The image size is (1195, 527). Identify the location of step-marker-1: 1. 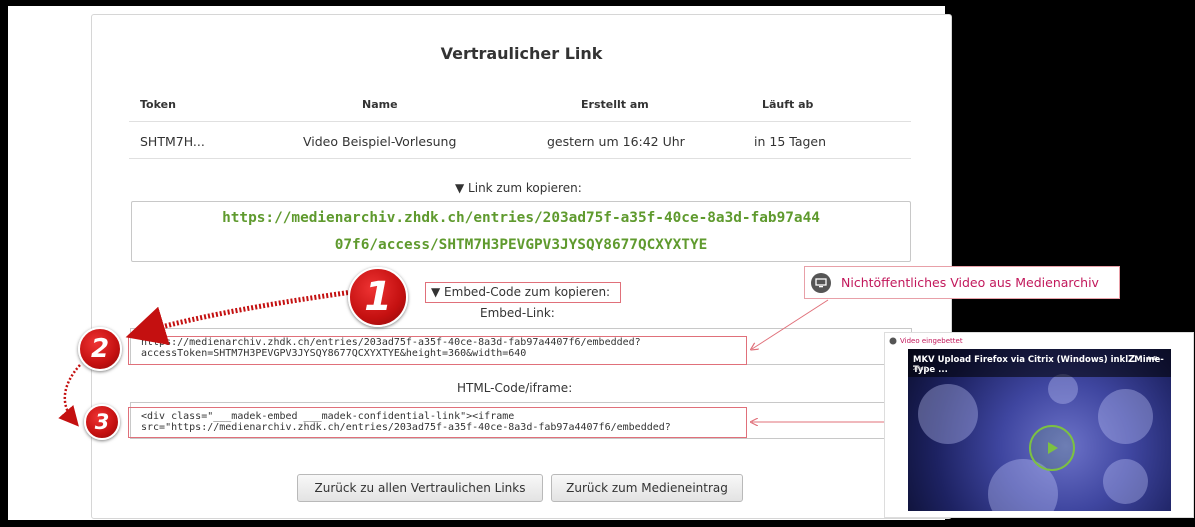
(378, 297).